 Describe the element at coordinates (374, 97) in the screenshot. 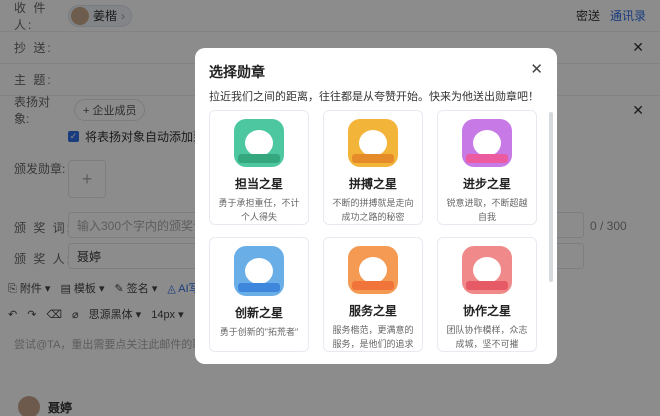

I see `modal-subtitle: 拉近我们之间的距离，往往都是从夸赞开始。快来为他送出勋章吧！` at that location.